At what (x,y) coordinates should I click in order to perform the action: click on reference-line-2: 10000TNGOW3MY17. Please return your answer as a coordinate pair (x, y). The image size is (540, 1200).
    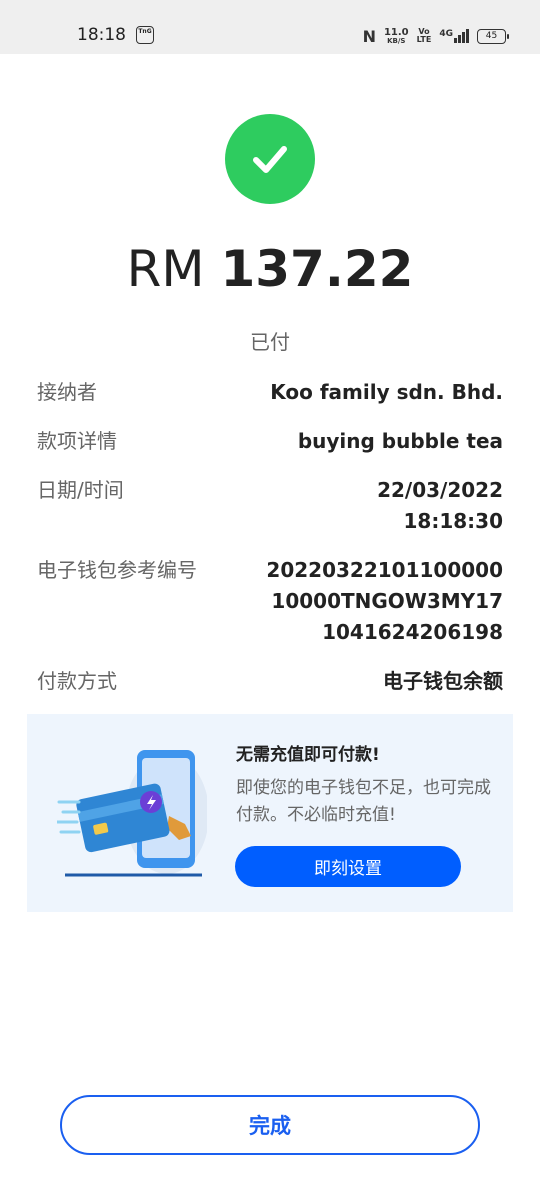
    Looking at the image, I should click on (387, 601).